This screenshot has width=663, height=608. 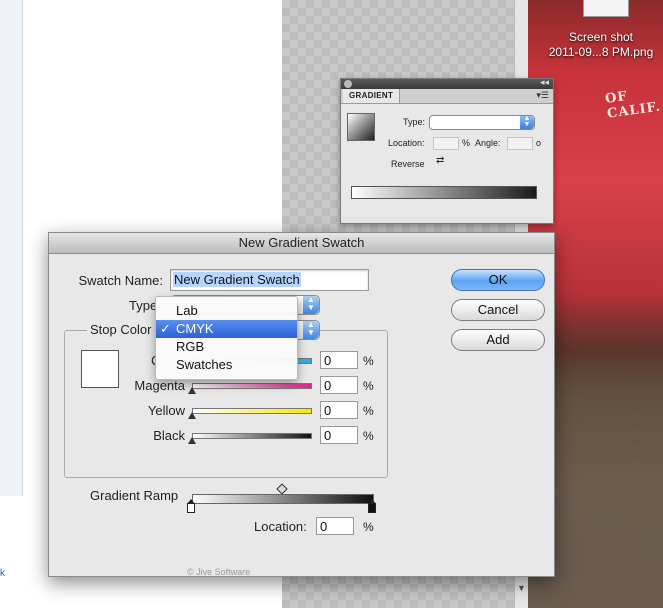 I want to click on yellow-value-field: 0, so click(x=339, y=410).